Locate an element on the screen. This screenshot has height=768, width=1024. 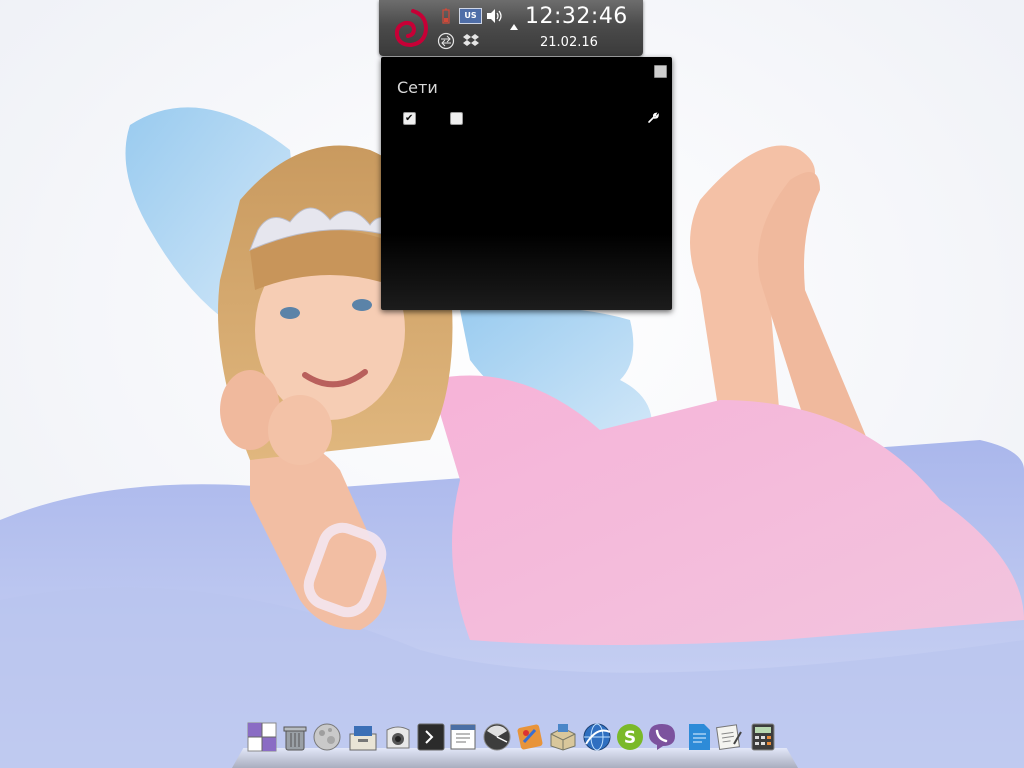
notes-icon is located at coordinates (729, 737).